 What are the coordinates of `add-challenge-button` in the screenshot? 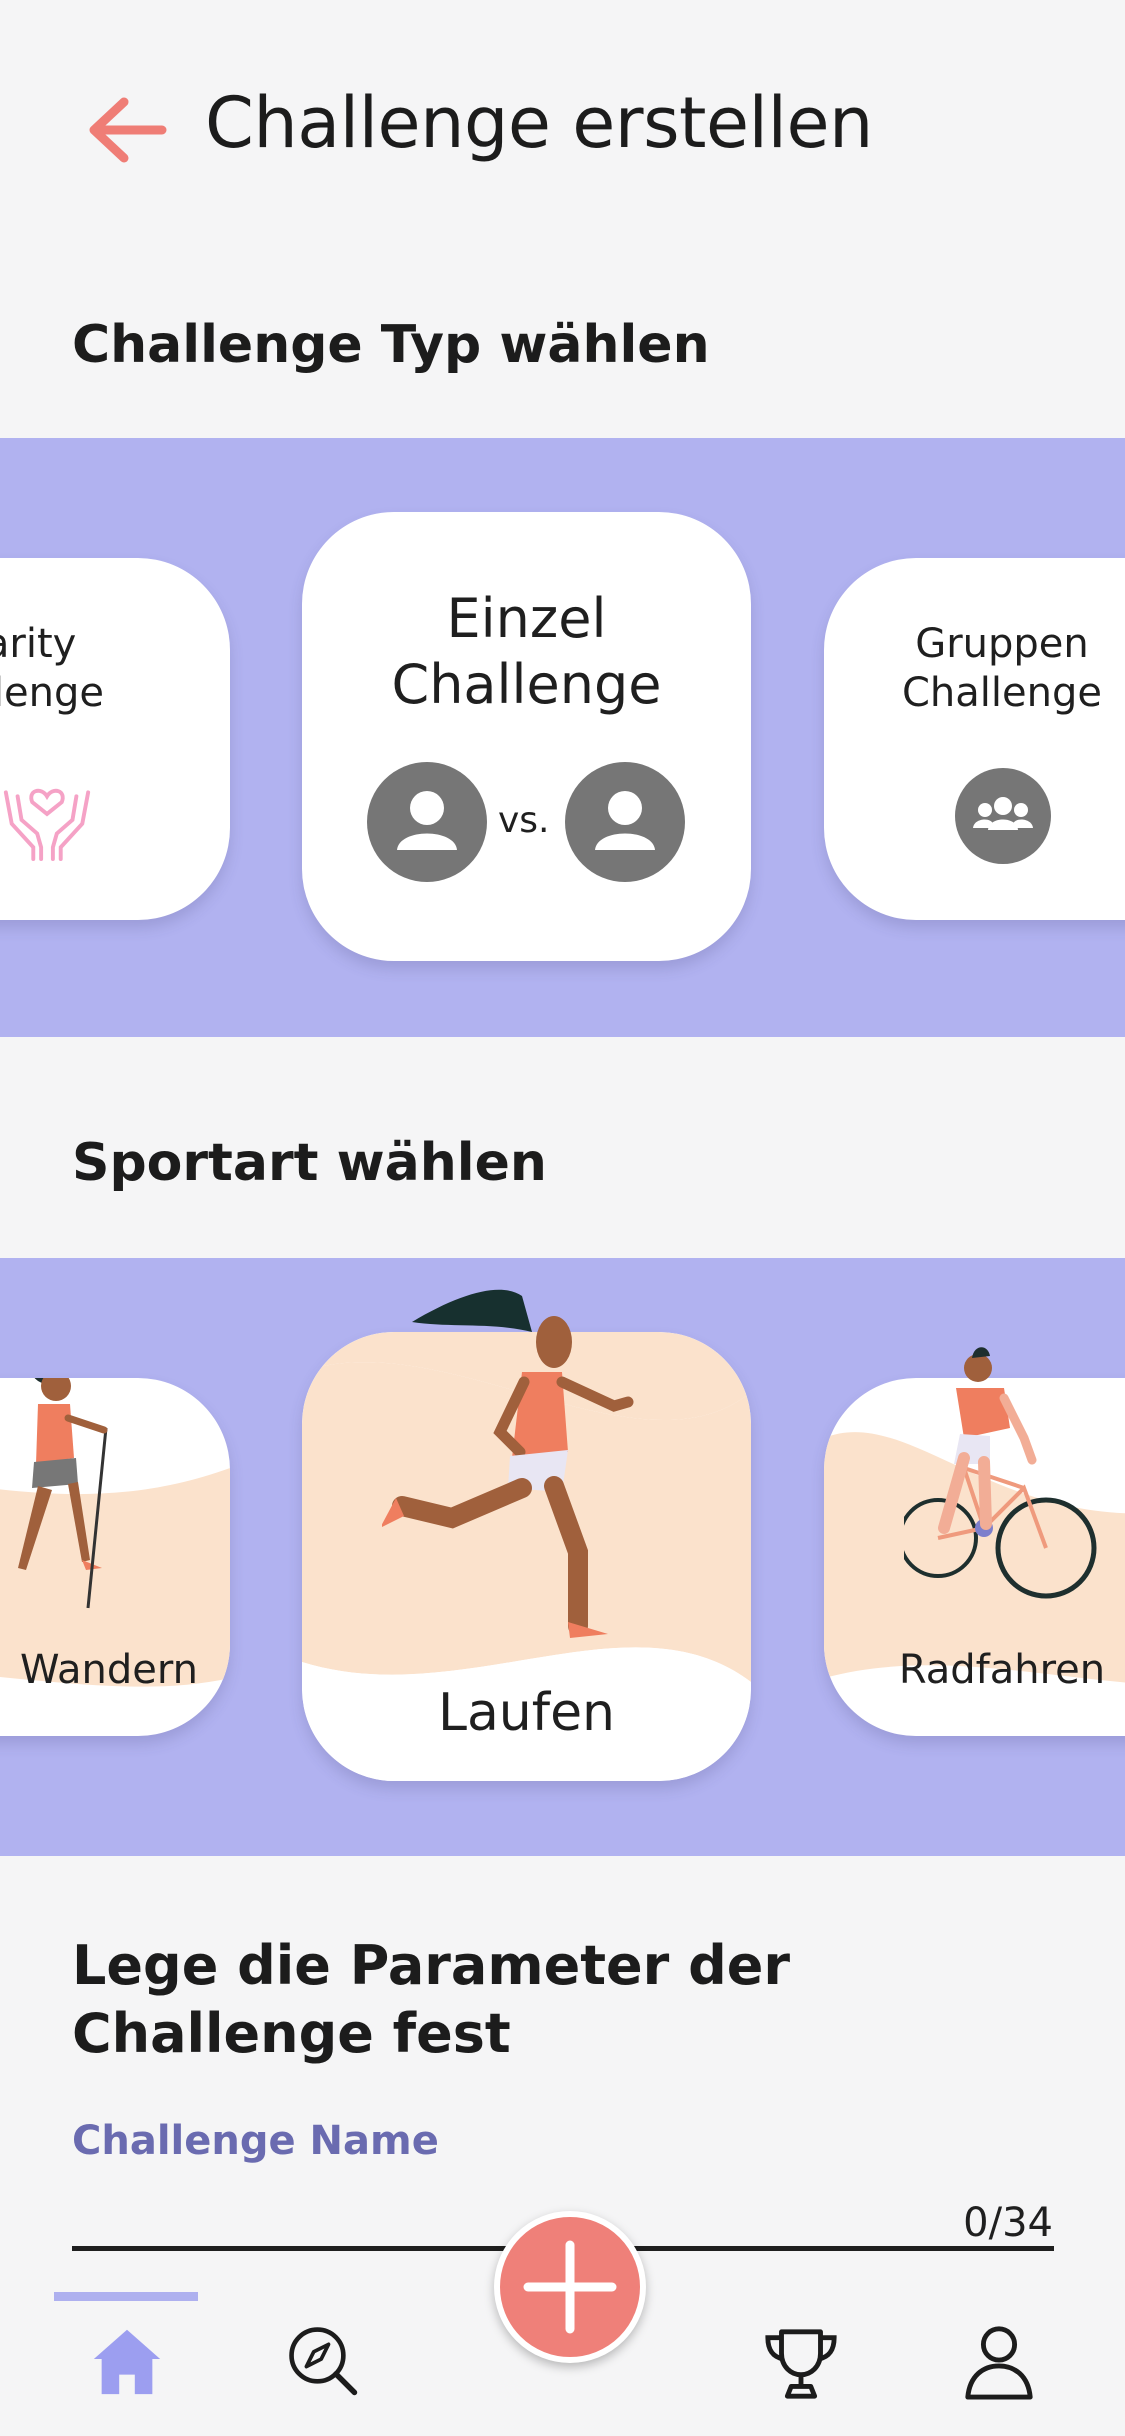 It's located at (570, 2287).